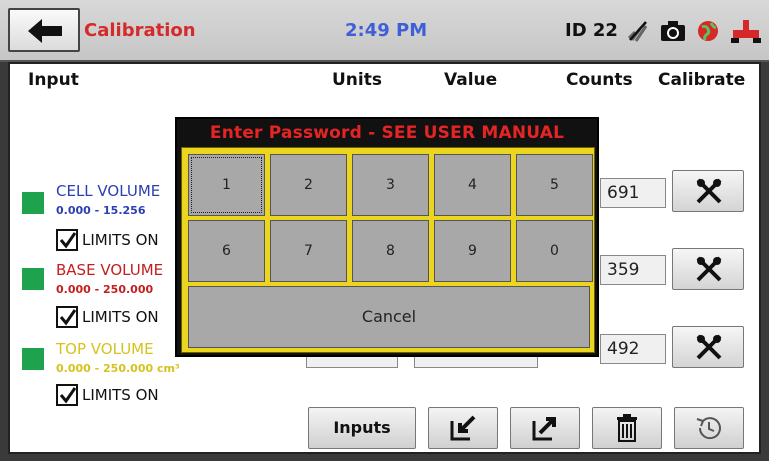 This screenshot has width=769, height=461. I want to click on counts-field: 691, so click(633, 193).